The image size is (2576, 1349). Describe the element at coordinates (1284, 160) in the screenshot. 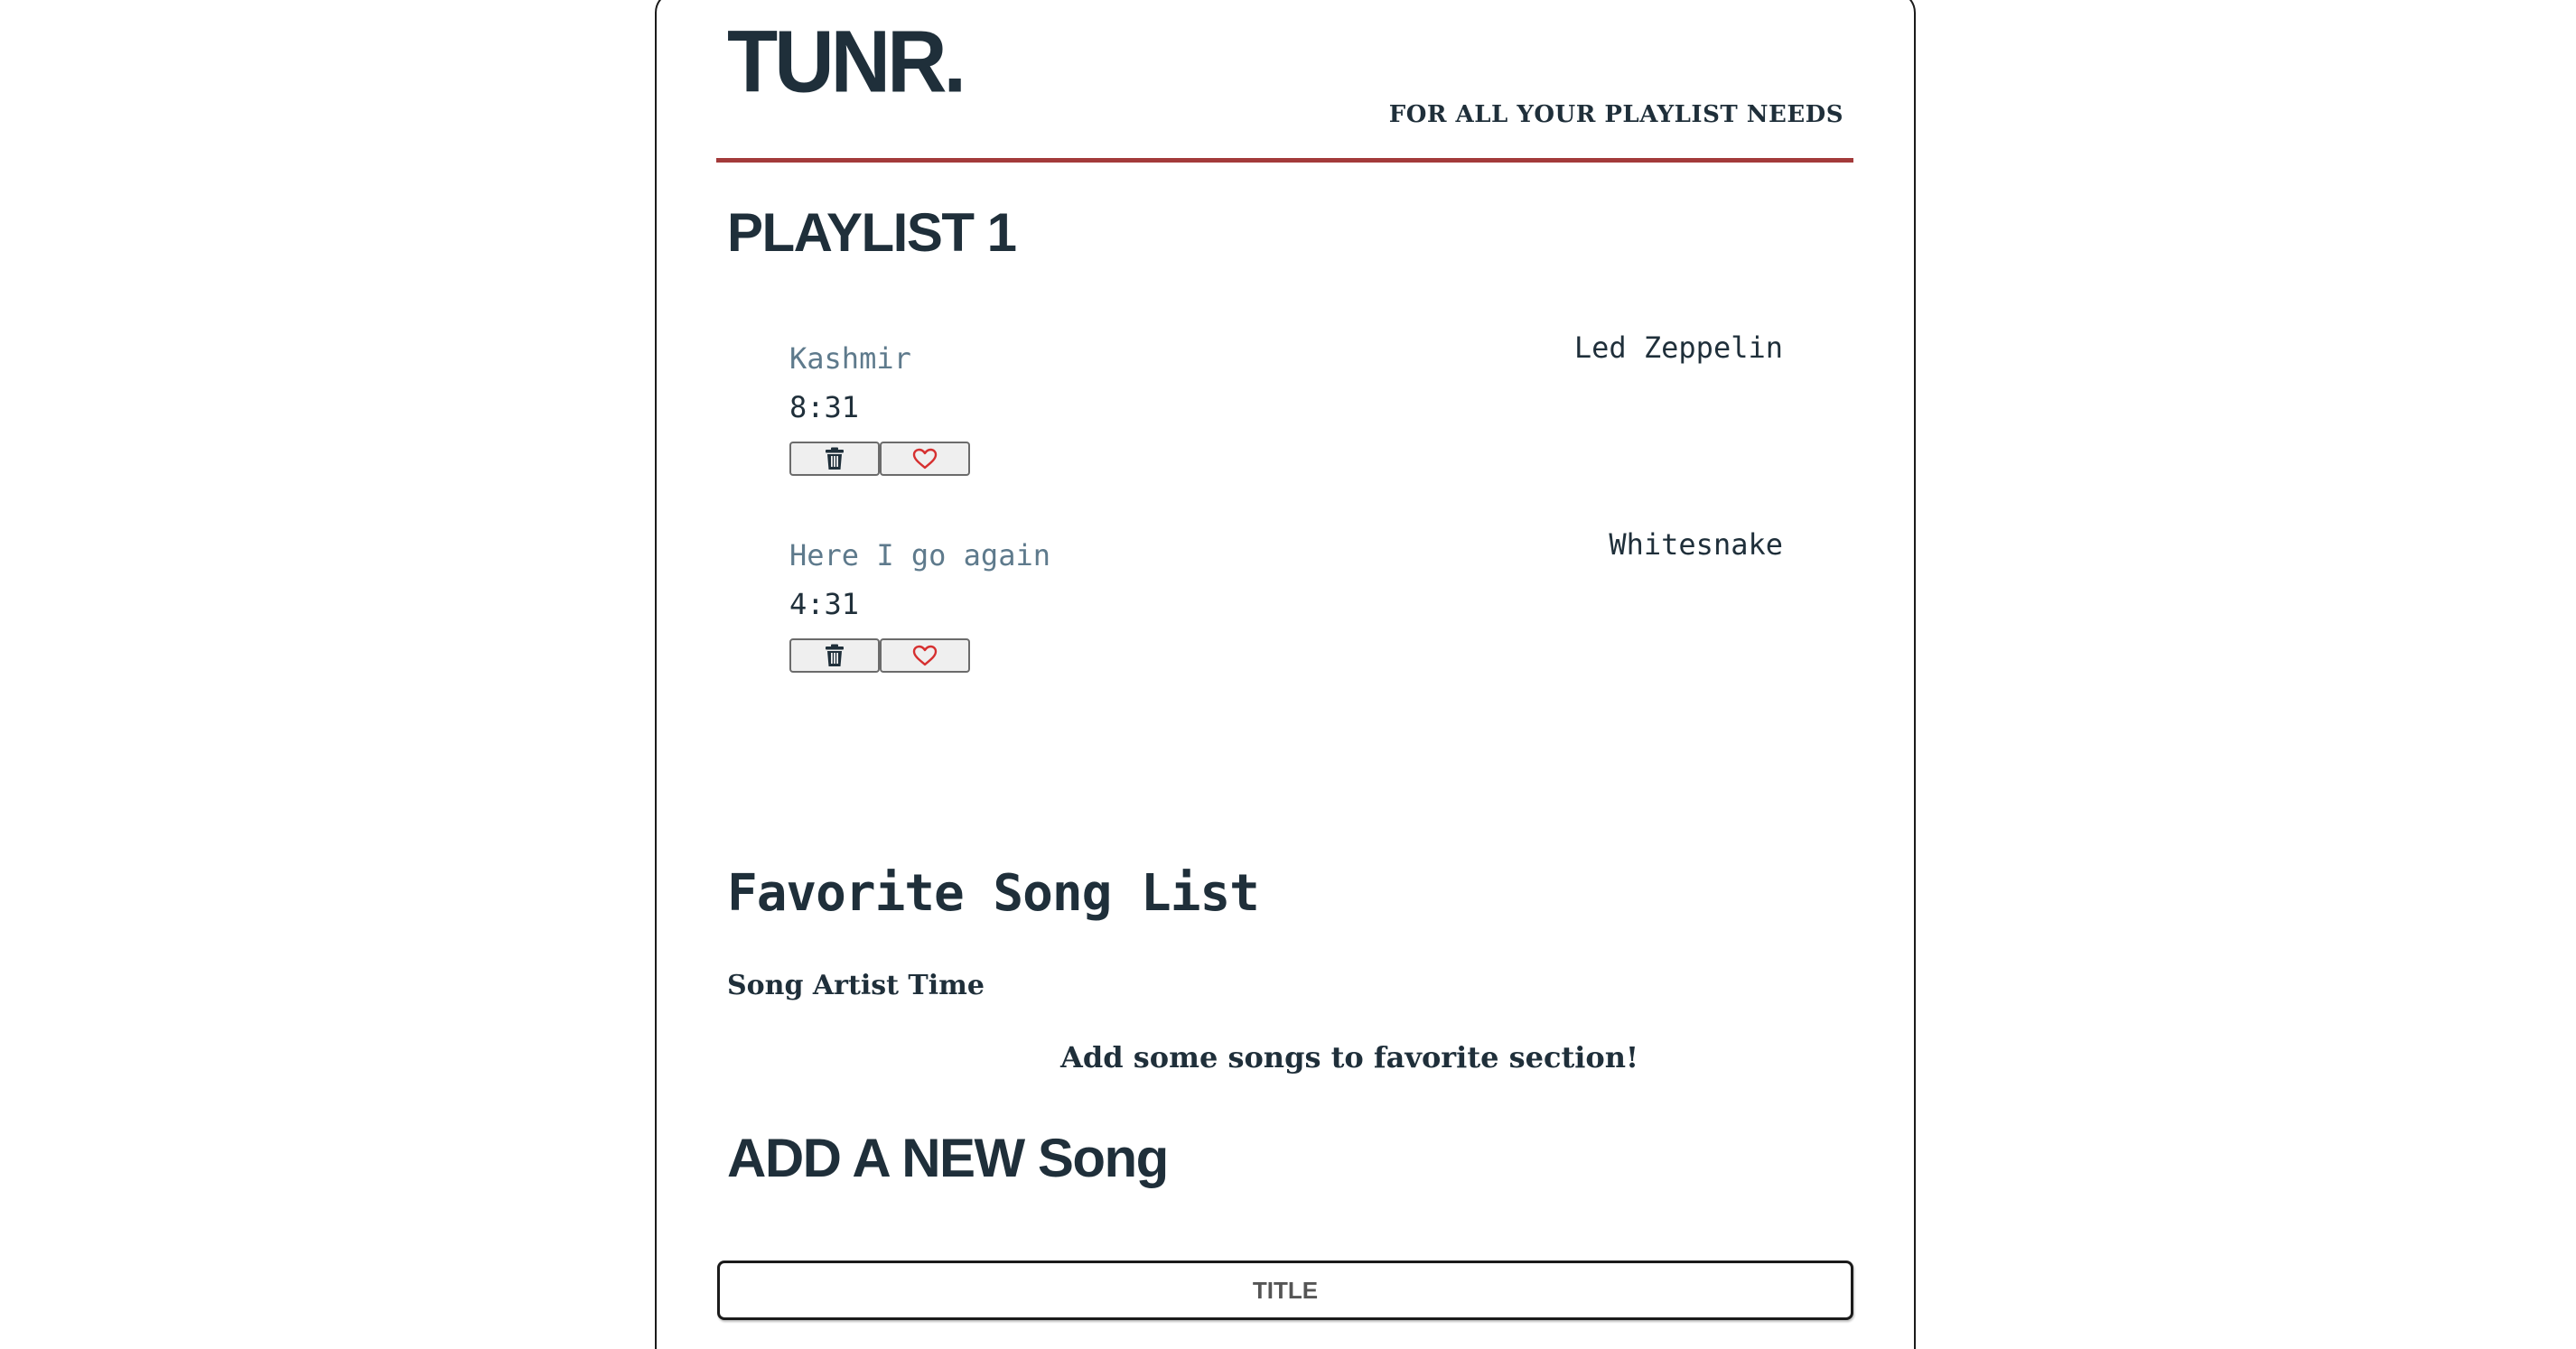

I see `header-divider` at that location.